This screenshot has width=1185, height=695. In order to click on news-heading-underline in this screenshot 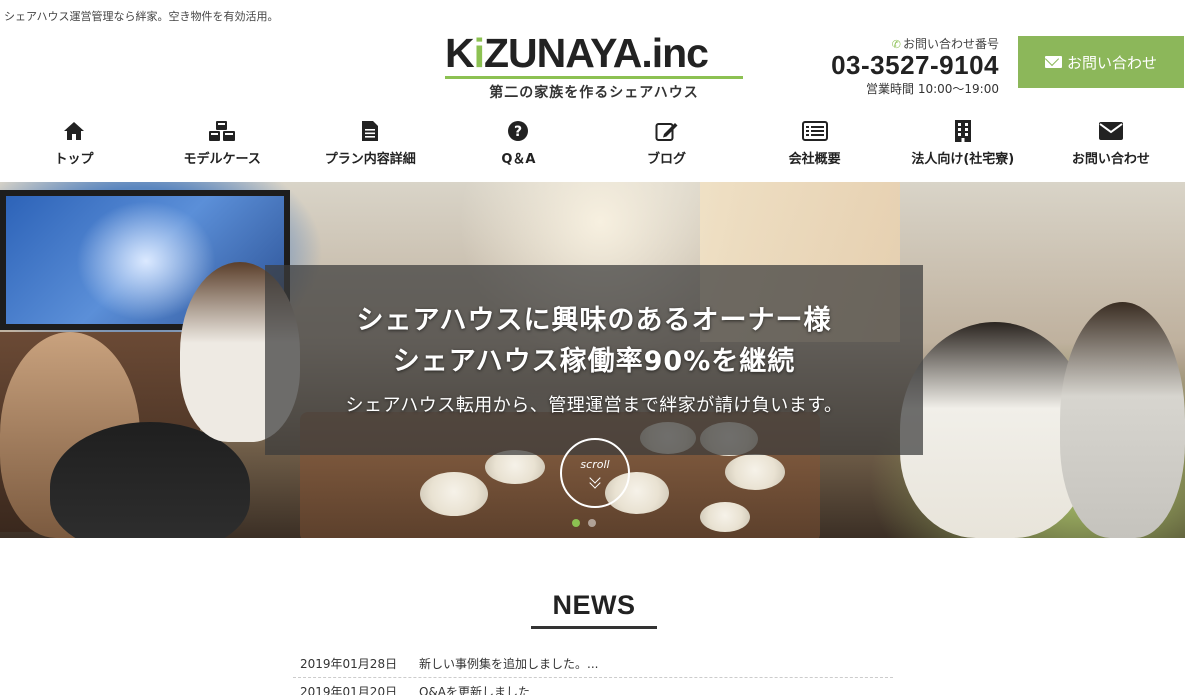, I will do `click(594, 627)`.